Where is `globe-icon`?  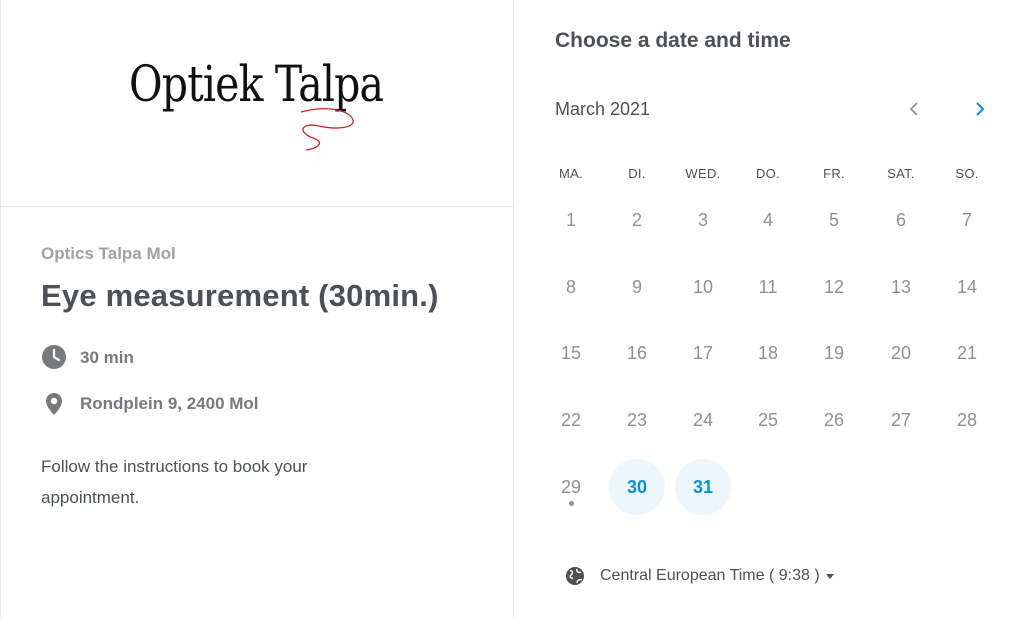 globe-icon is located at coordinates (575, 576).